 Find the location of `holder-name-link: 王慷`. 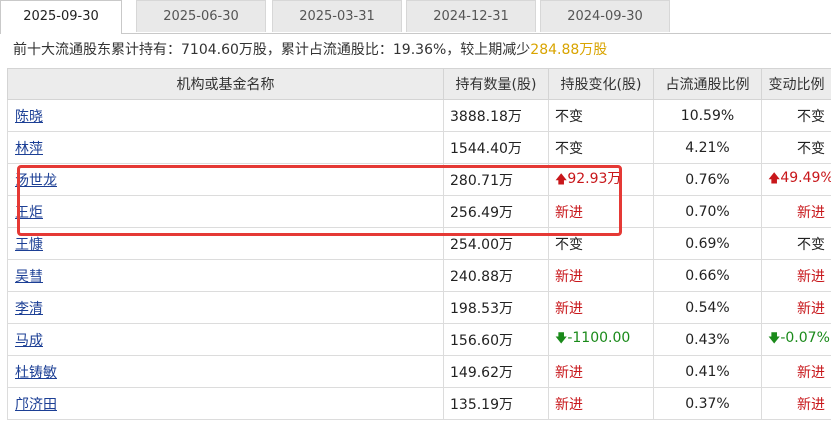

holder-name-link: 王慷 is located at coordinates (29, 245).